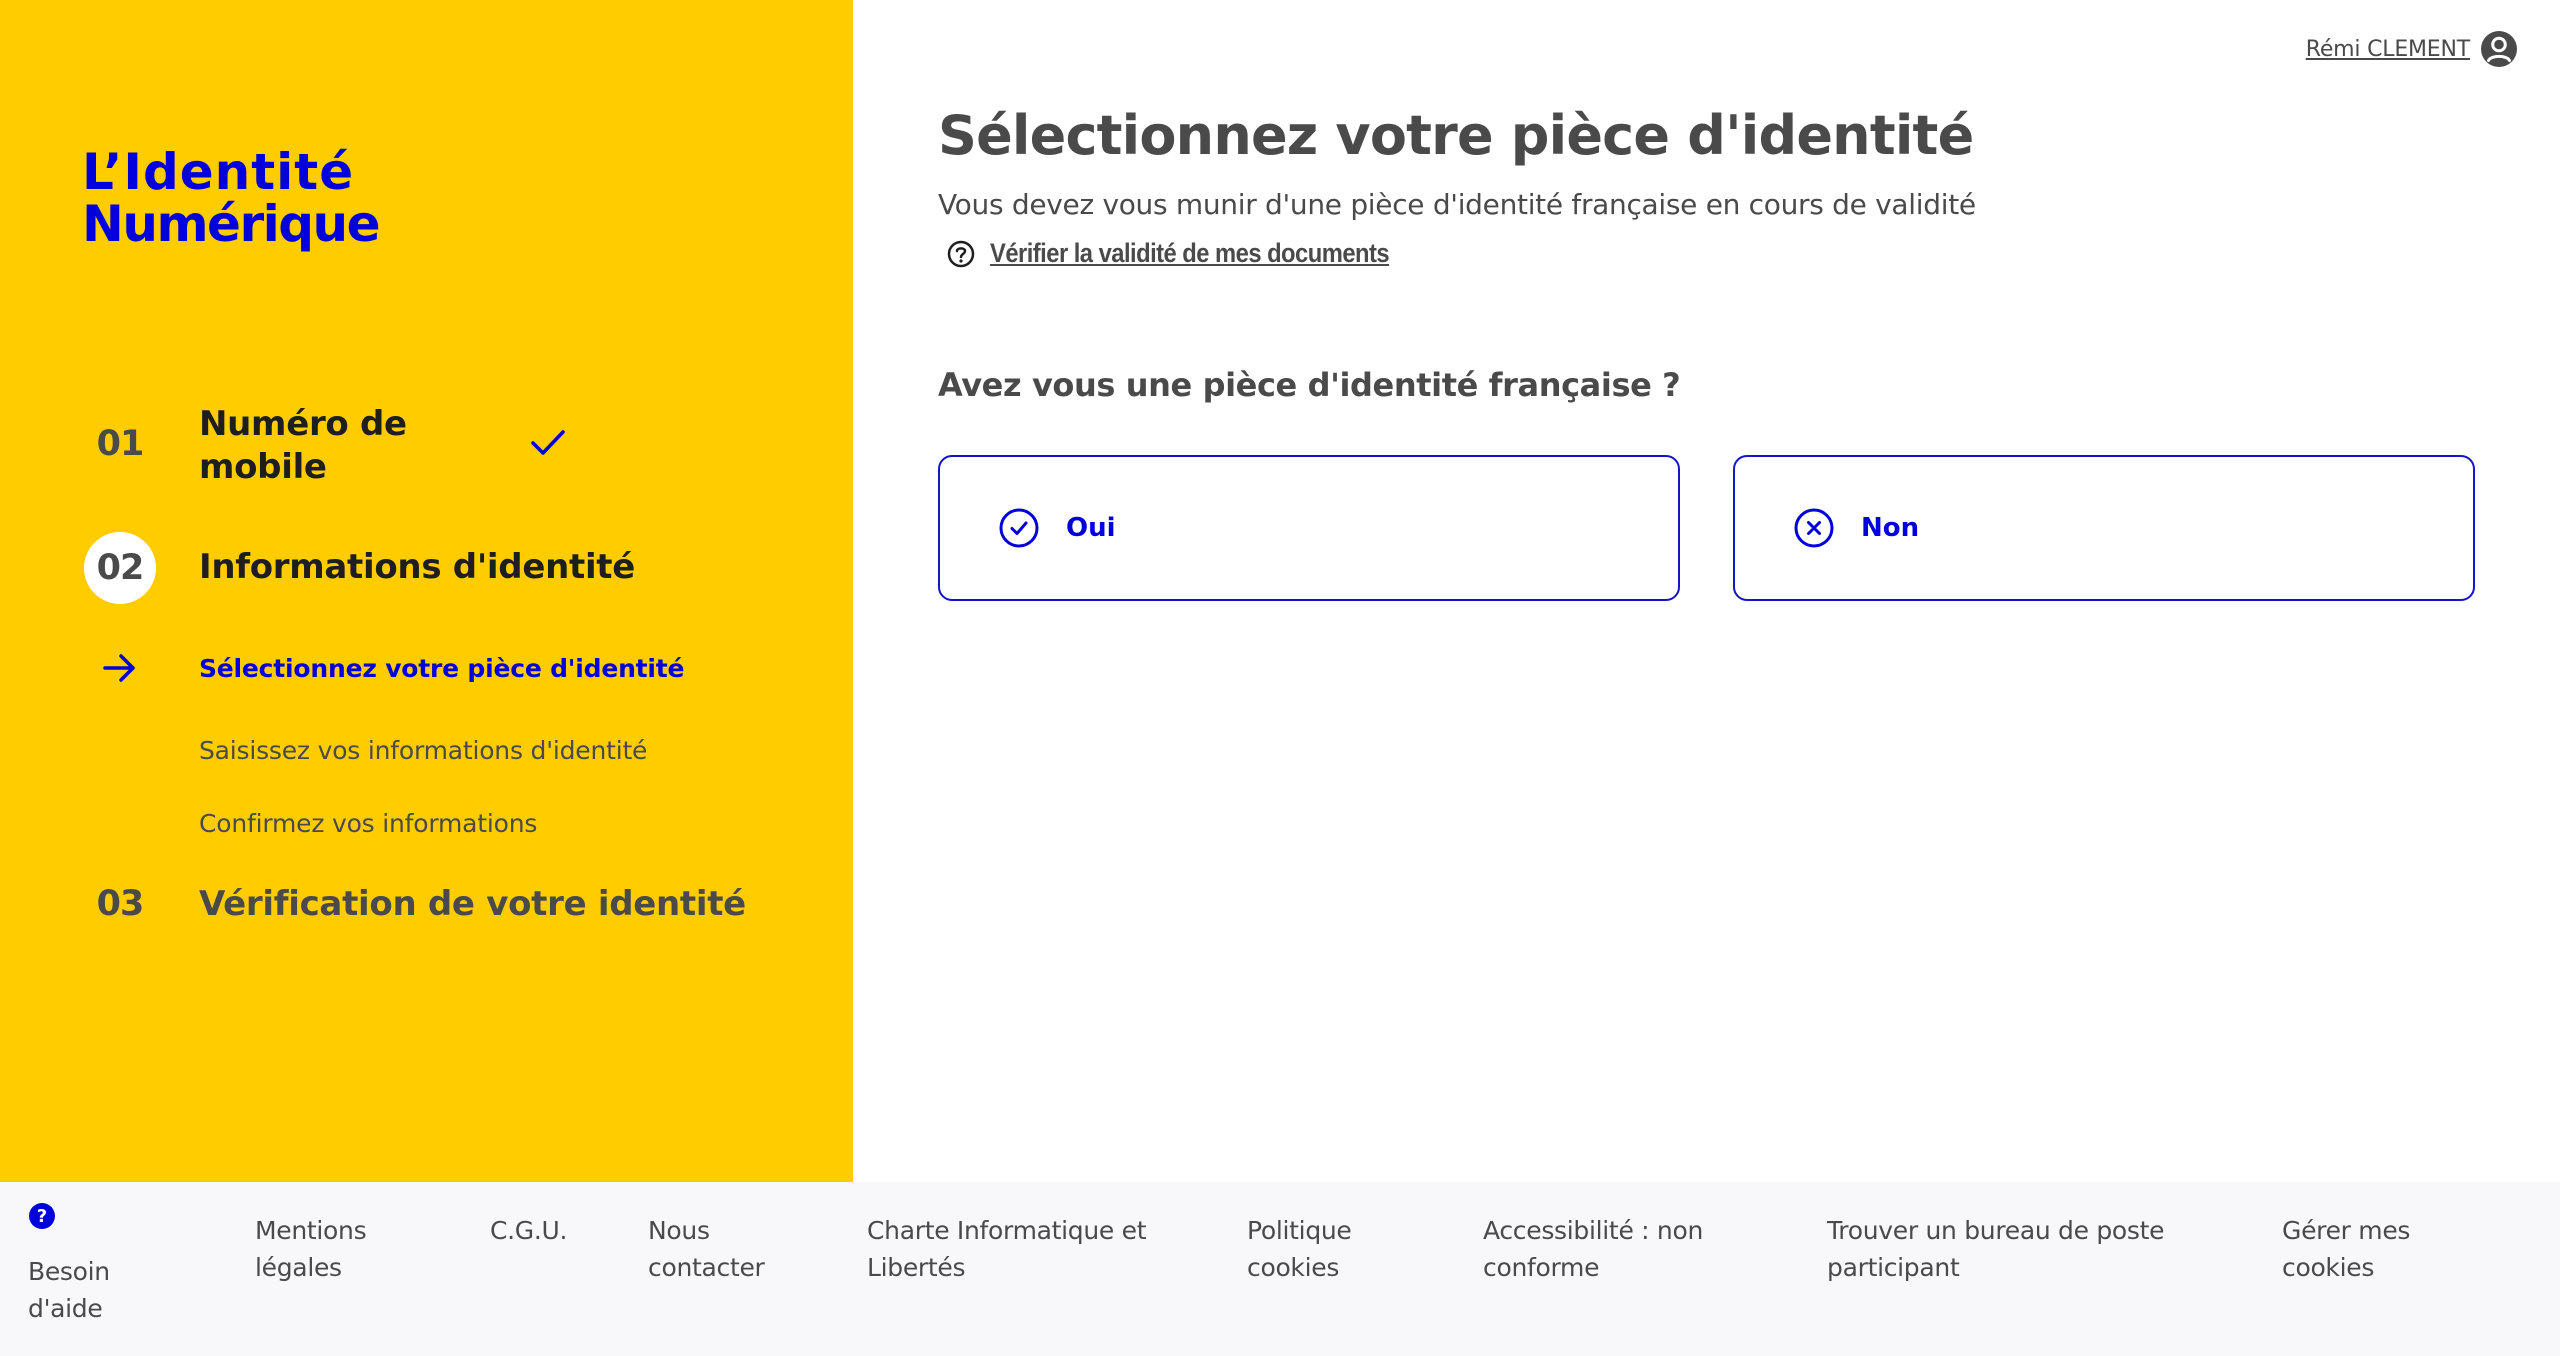 Image resolution: width=2560 pixels, height=1356 pixels. I want to click on footer-link-accessibilite: Accessibilité : non conforme, so click(1593, 1249).